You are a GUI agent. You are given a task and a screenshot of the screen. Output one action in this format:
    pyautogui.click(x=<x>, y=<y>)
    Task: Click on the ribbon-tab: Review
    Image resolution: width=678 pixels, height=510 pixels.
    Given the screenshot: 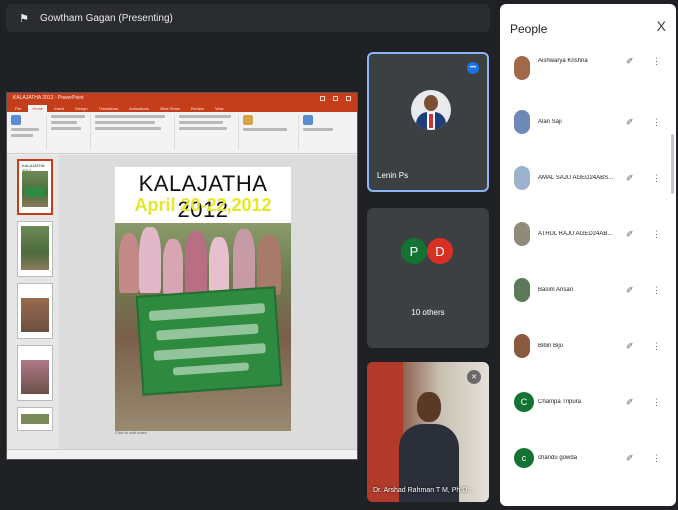 What is the action you would take?
    pyautogui.click(x=197, y=108)
    